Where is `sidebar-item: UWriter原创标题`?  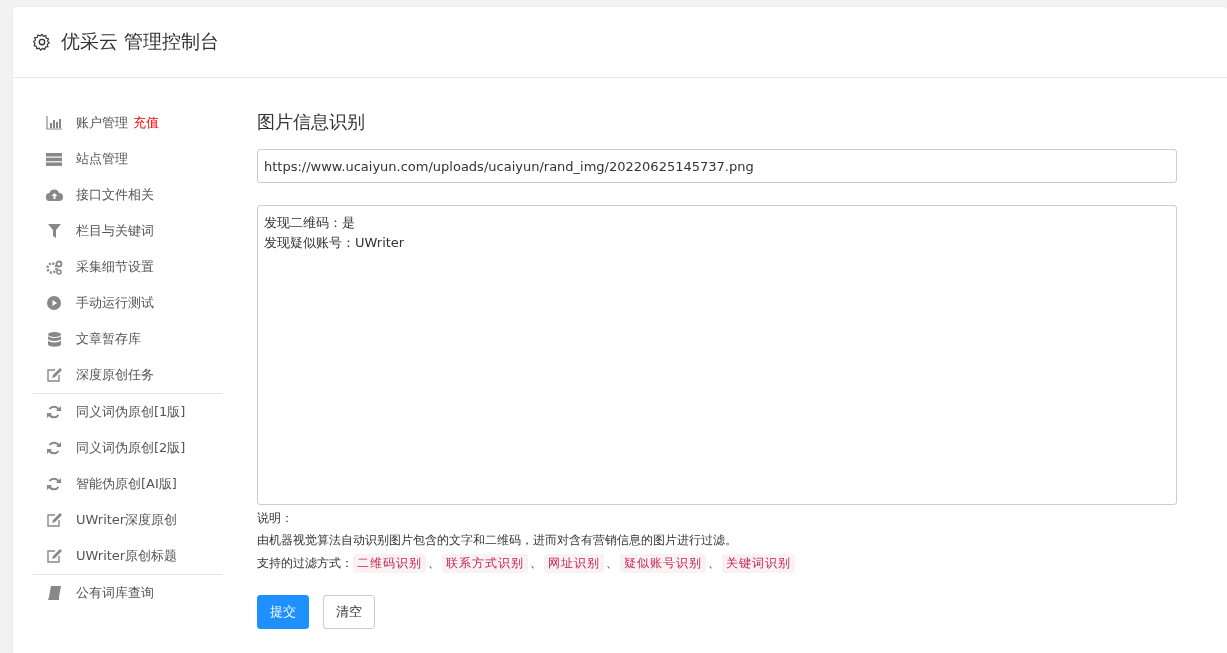 sidebar-item: UWriter原创标题 is located at coordinates (127, 556).